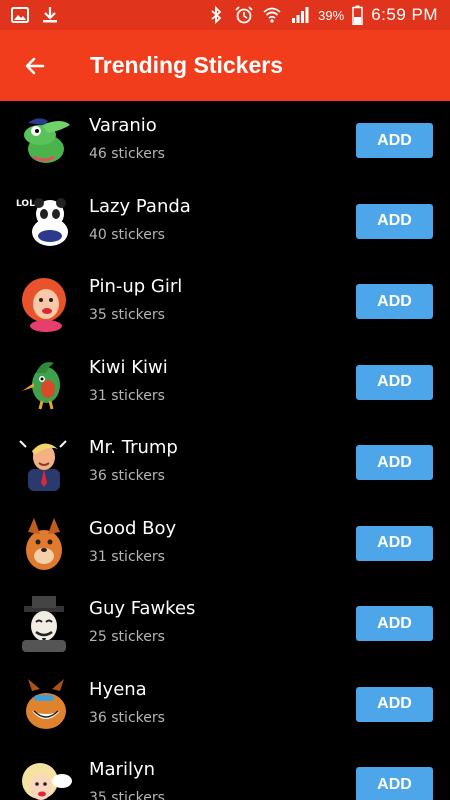 The image size is (450, 800). What do you see at coordinates (50, 15) in the screenshot?
I see `download-icon` at bounding box center [50, 15].